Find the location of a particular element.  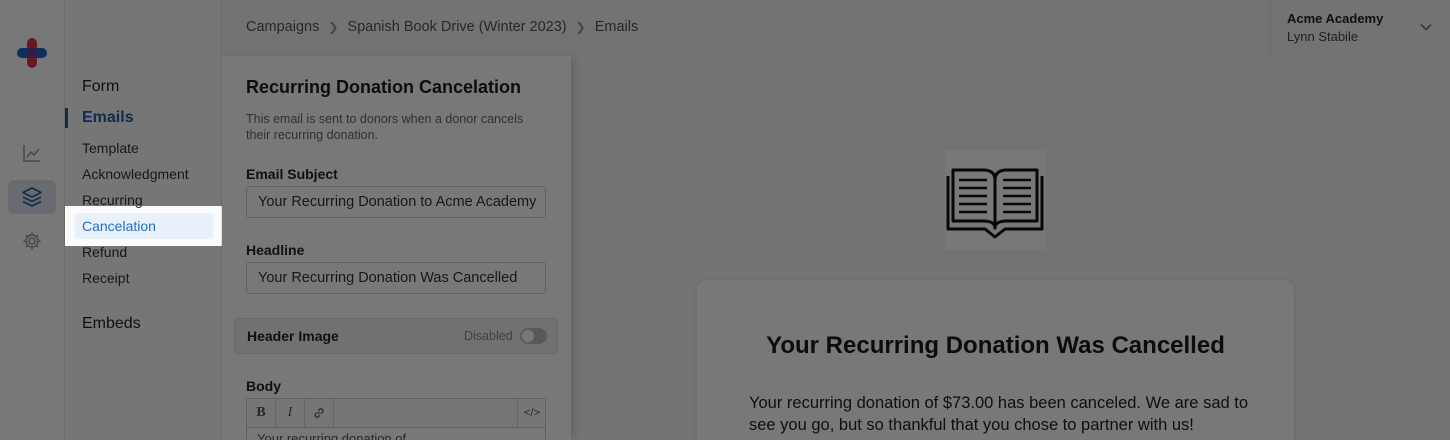

trending-chart-icon is located at coordinates (31, 153).